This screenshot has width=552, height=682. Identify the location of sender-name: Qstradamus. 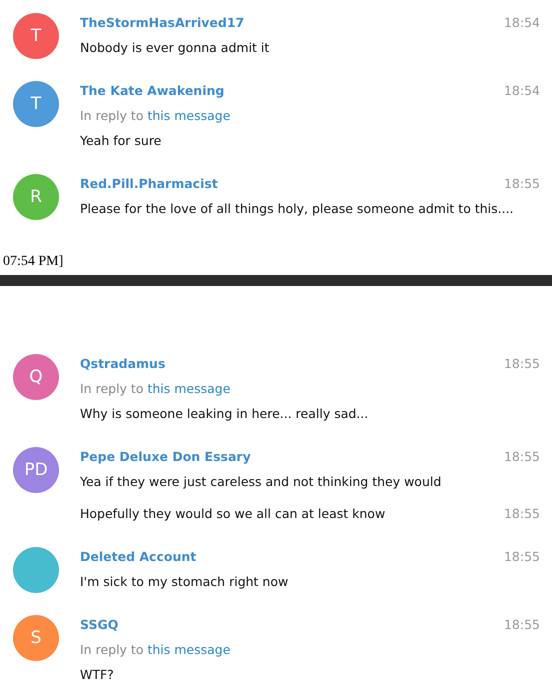
(123, 363).